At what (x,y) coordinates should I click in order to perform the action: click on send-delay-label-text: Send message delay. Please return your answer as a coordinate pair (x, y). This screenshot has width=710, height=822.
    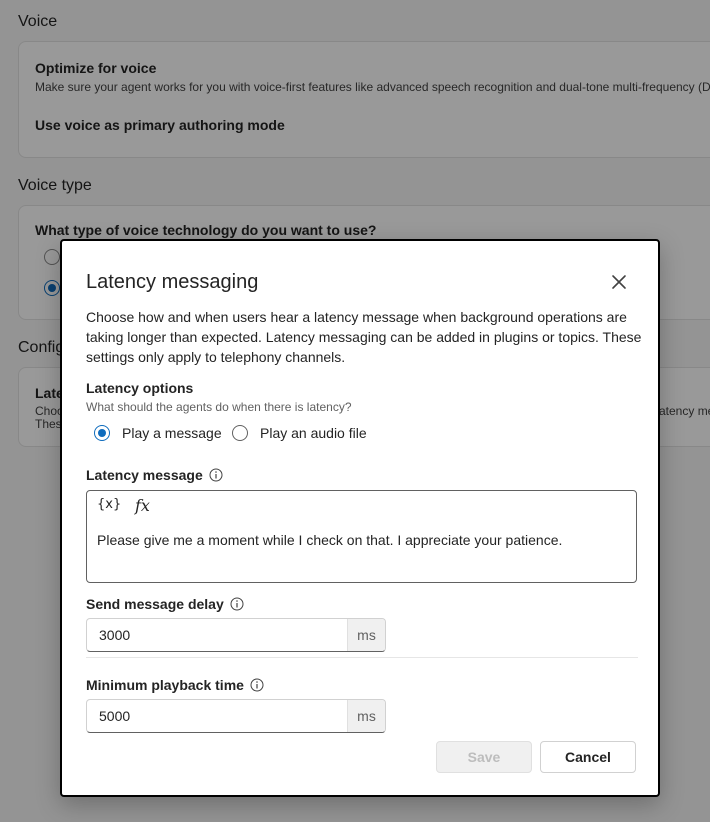
    Looking at the image, I should click on (155, 604).